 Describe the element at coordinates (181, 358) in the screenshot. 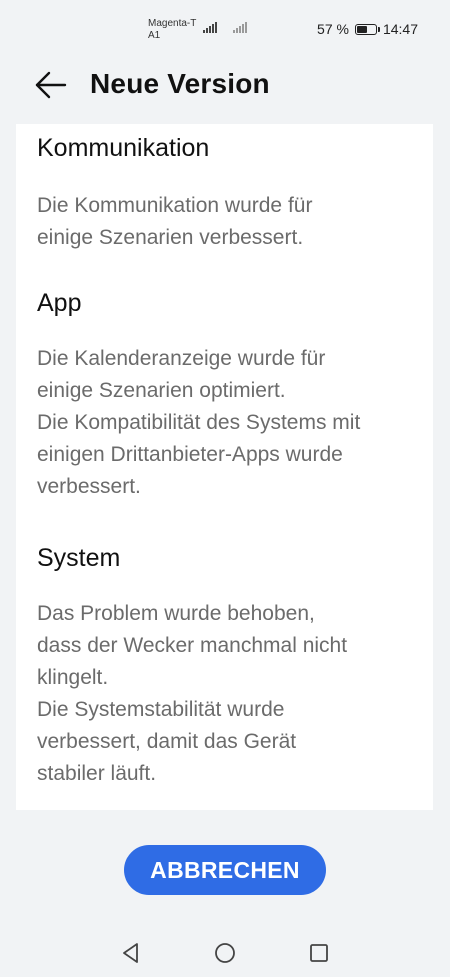

I see `body-line: Die Kalenderanzeige wurde für` at that location.